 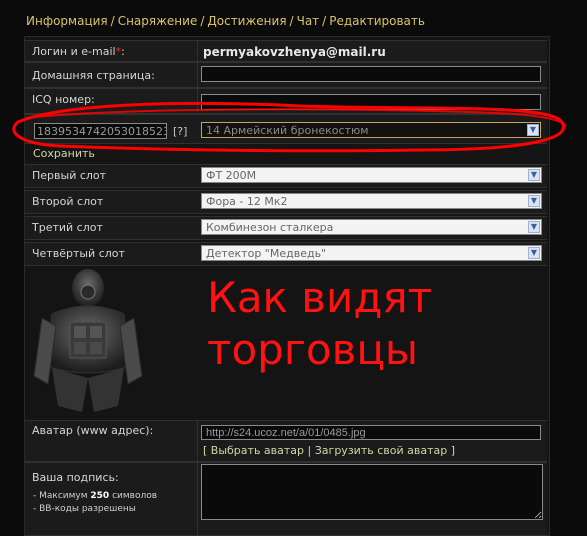 What do you see at coordinates (78, 51) in the screenshot?
I see `login-label: Логин и e-mail*:` at bounding box center [78, 51].